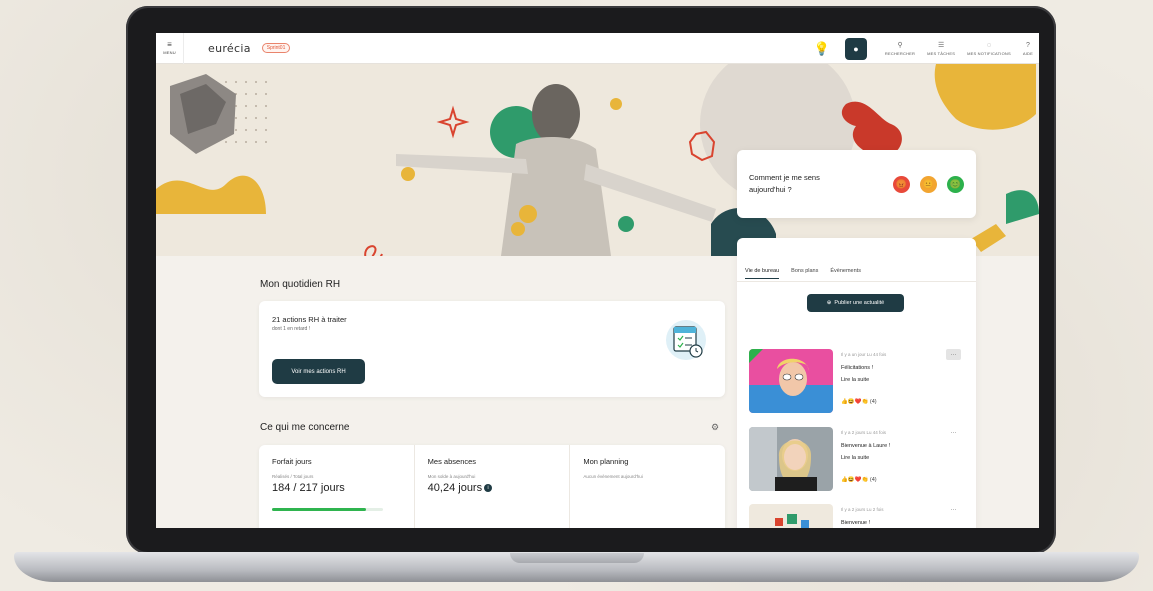 Image resolution: width=1153 pixels, height=591 pixels. I want to click on tab-events: Évènements, so click(845, 273).